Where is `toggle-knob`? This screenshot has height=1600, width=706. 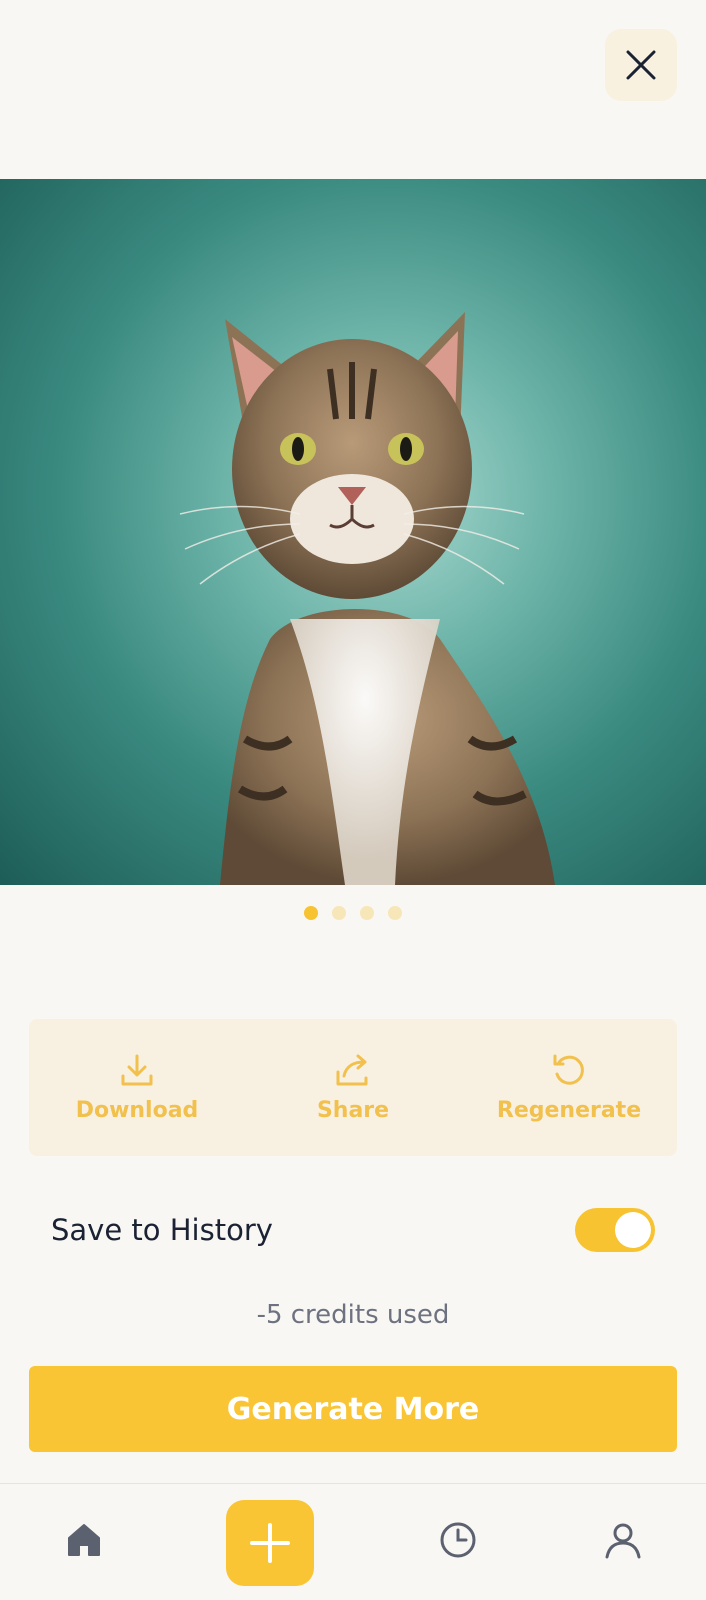 toggle-knob is located at coordinates (633, 1230).